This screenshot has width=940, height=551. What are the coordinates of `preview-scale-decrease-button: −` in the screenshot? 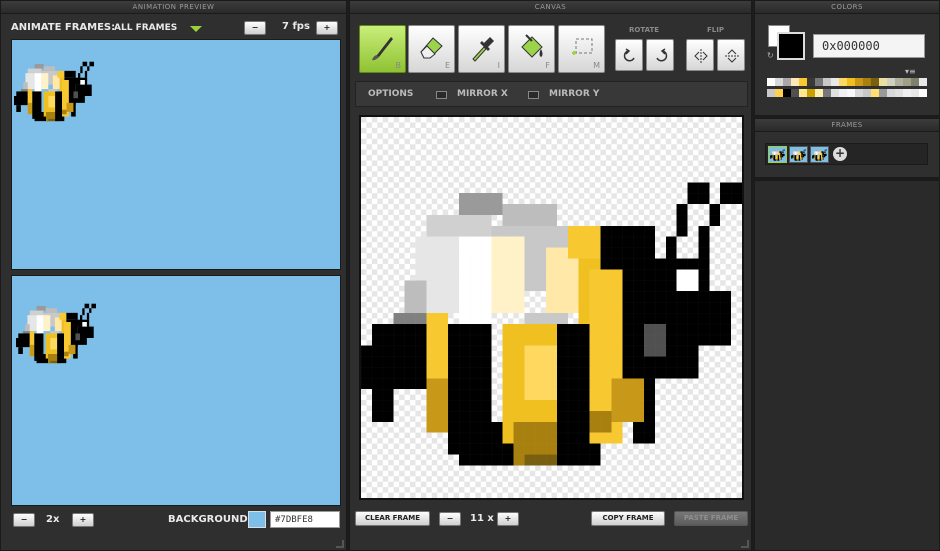 It's located at (24, 520).